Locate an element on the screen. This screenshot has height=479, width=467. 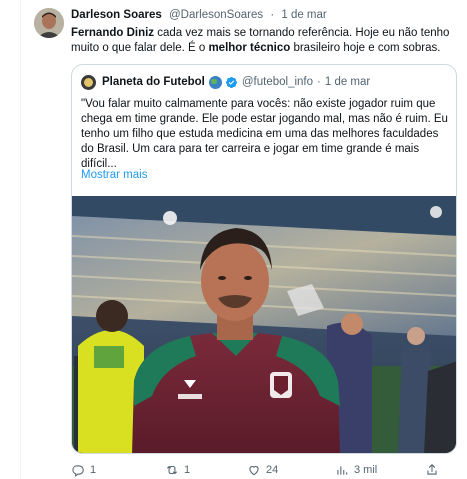
reply-button: 1 is located at coordinates (83, 470).